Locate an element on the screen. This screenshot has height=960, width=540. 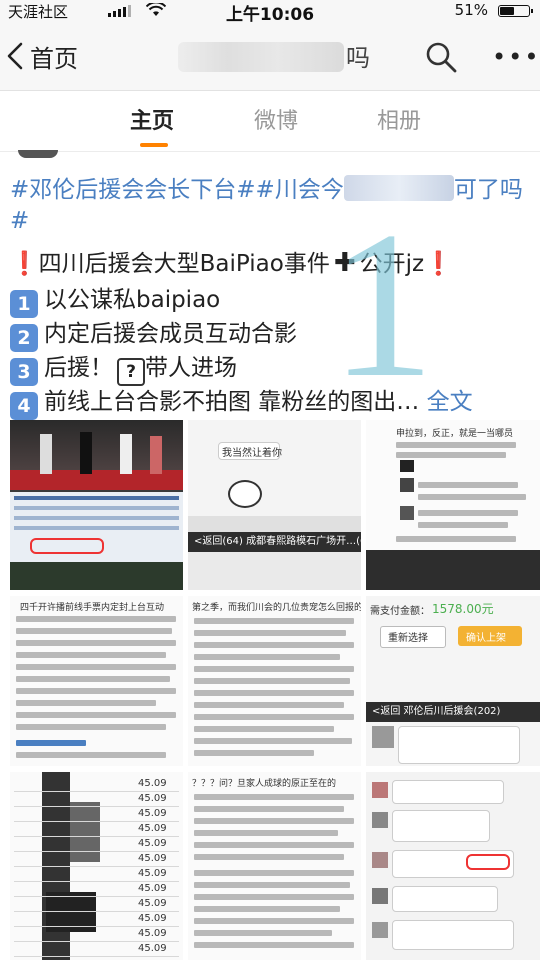
nav-bar: 首页 吗 ••• is located at coordinates (270, 56).